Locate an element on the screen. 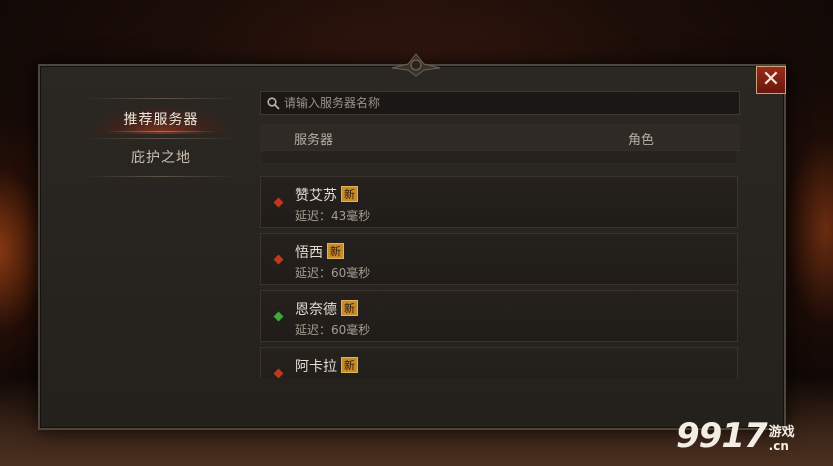 Image resolution: width=833 pixels, height=466 pixels. close-icon: ✕ is located at coordinates (771, 79).